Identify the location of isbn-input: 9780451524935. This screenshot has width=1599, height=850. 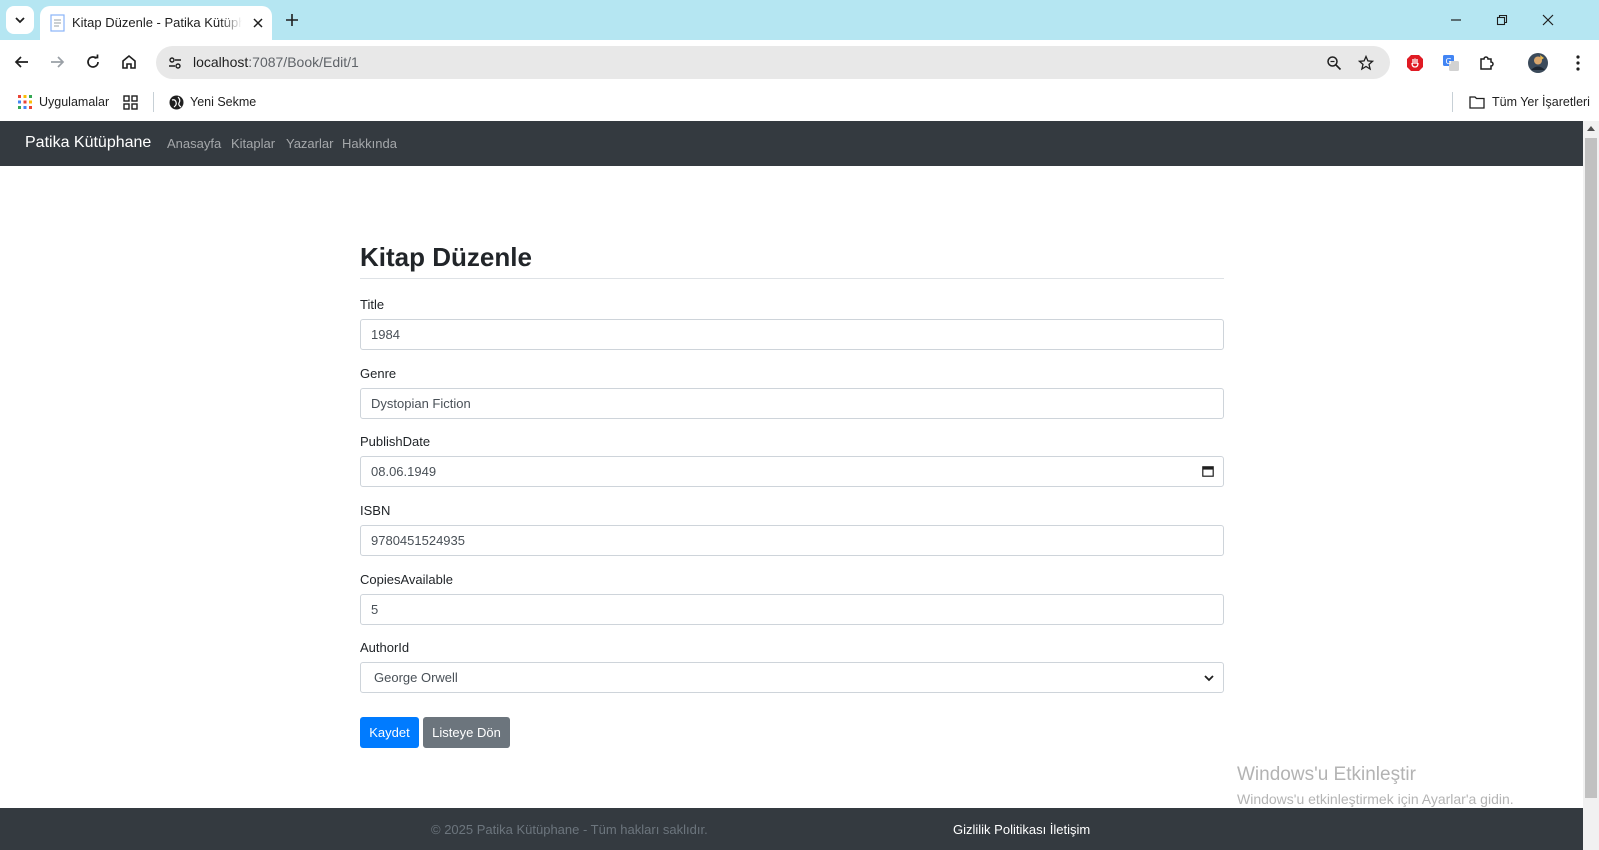
(792, 540).